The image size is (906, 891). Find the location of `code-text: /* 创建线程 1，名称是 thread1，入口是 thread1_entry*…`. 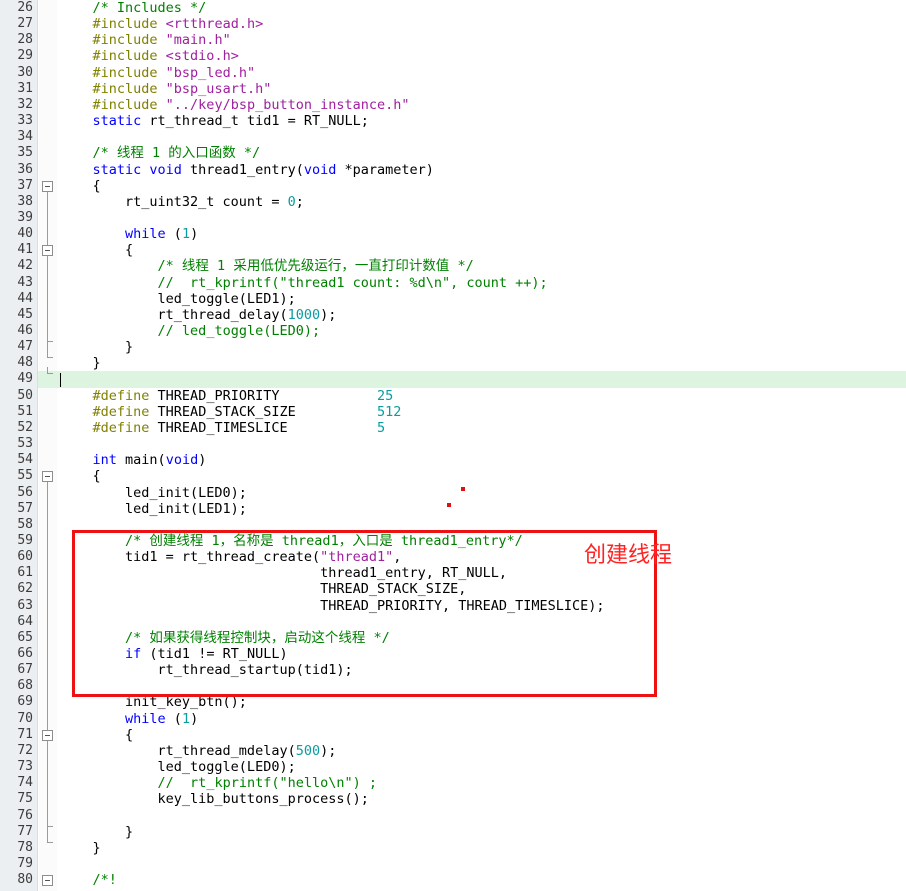

code-text: /* 创建线程 1，名称是 thread1，入口是 thread1_entry*… is located at coordinates (291, 541).